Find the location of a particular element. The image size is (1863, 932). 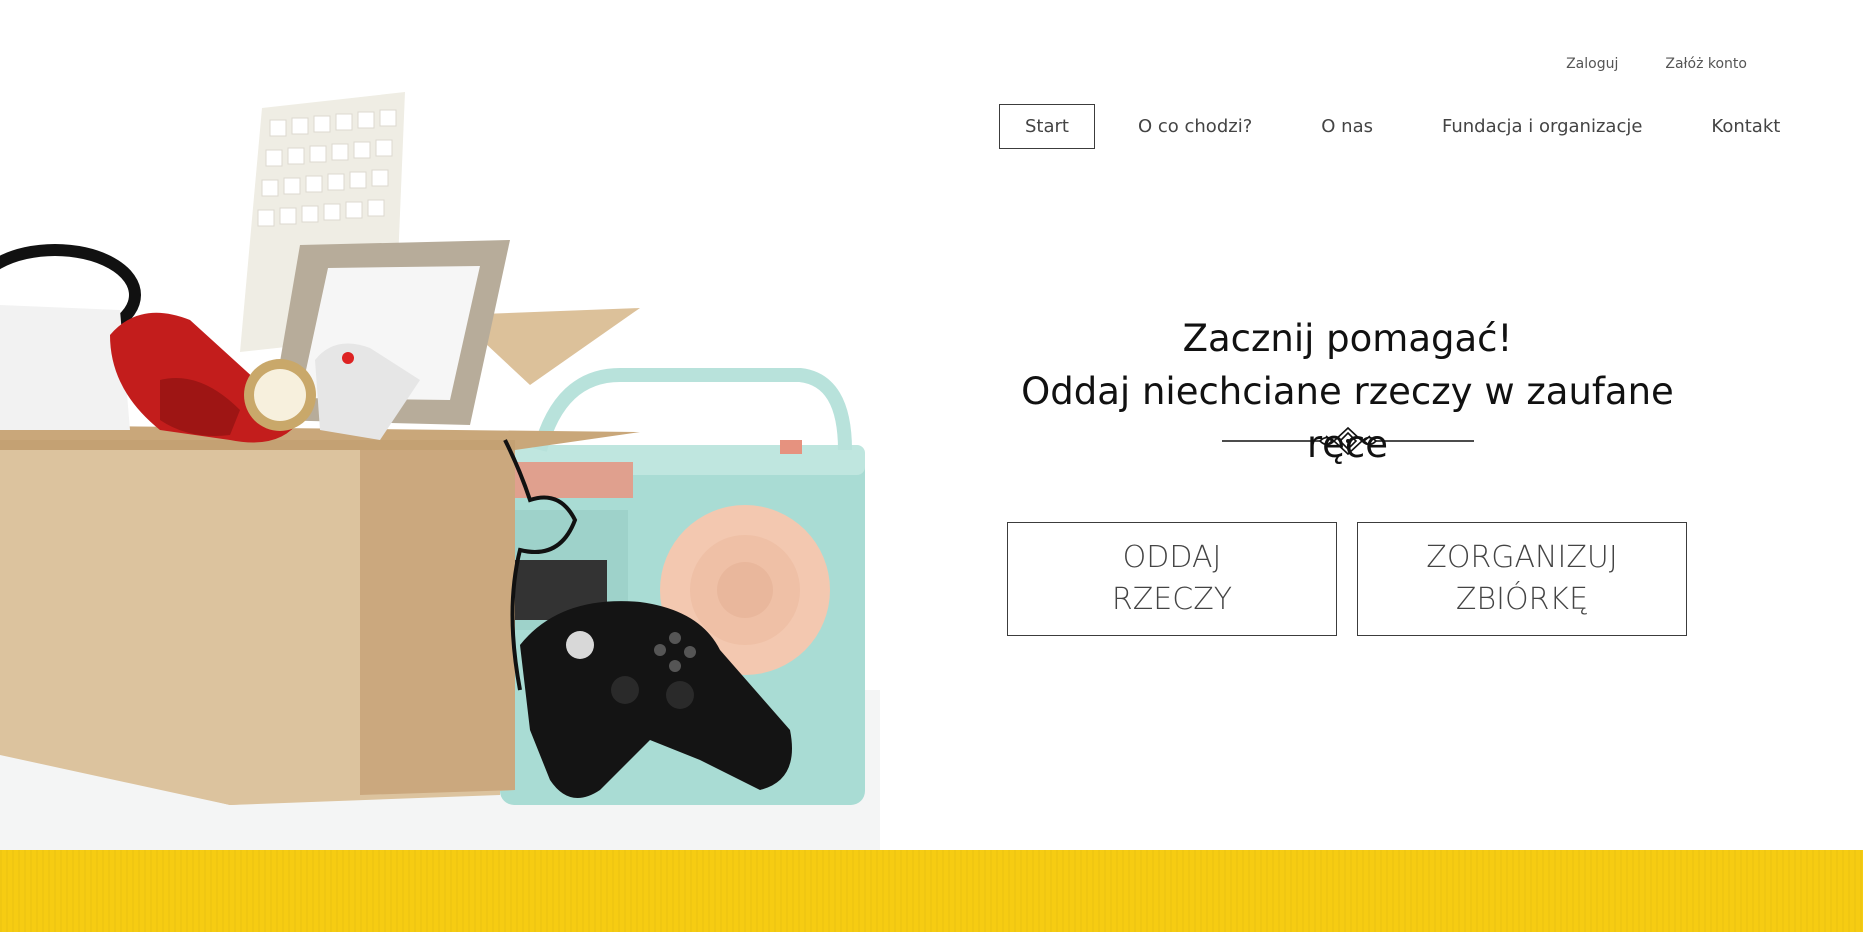

give-items-label-line1: ODDAJ is located at coordinates (1172, 557).